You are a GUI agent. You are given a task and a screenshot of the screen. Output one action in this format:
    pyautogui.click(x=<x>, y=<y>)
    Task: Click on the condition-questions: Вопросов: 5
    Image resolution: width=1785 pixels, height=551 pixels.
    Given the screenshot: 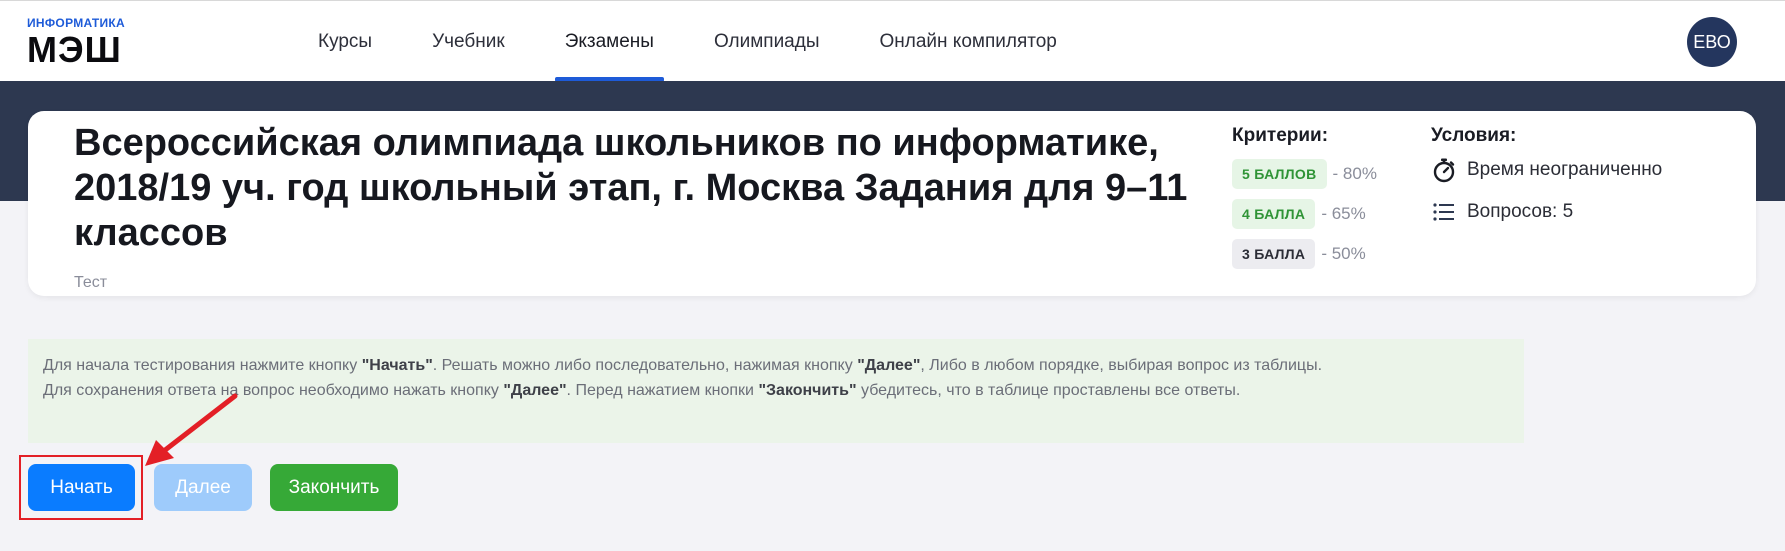 What is the action you would take?
    pyautogui.click(x=1502, y=212)
    